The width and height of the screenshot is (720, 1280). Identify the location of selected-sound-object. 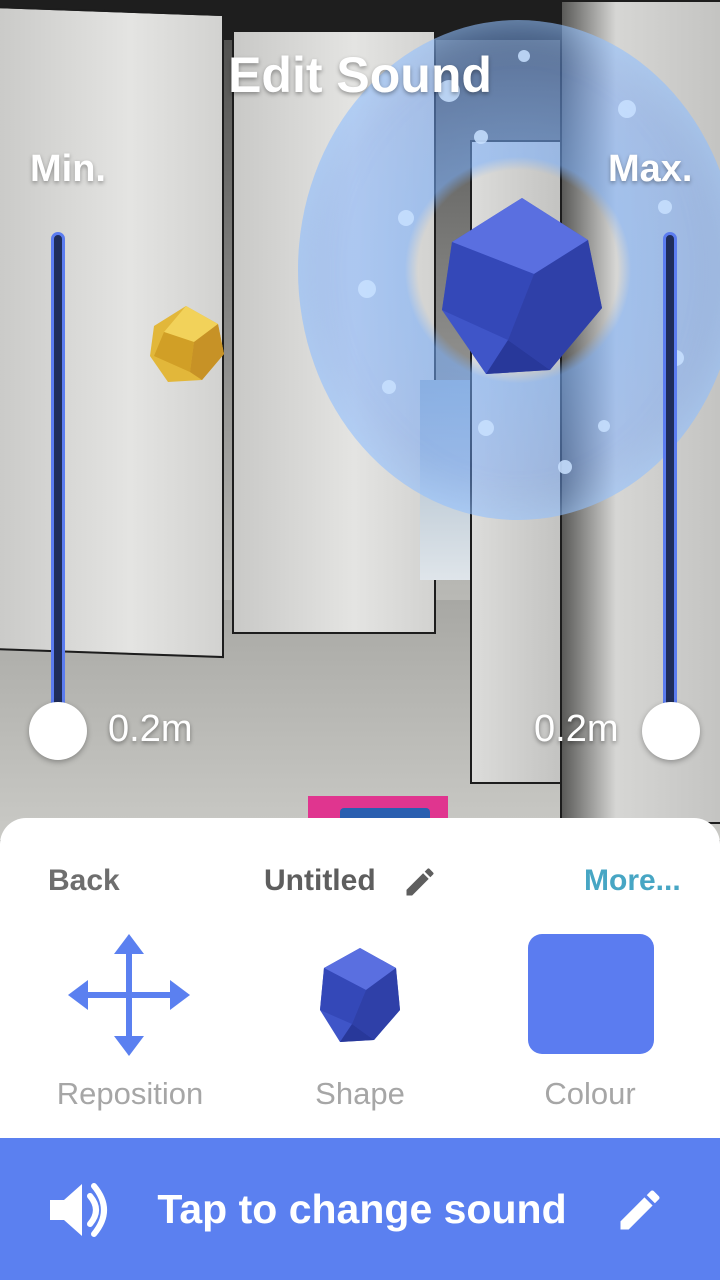
(522, 287).